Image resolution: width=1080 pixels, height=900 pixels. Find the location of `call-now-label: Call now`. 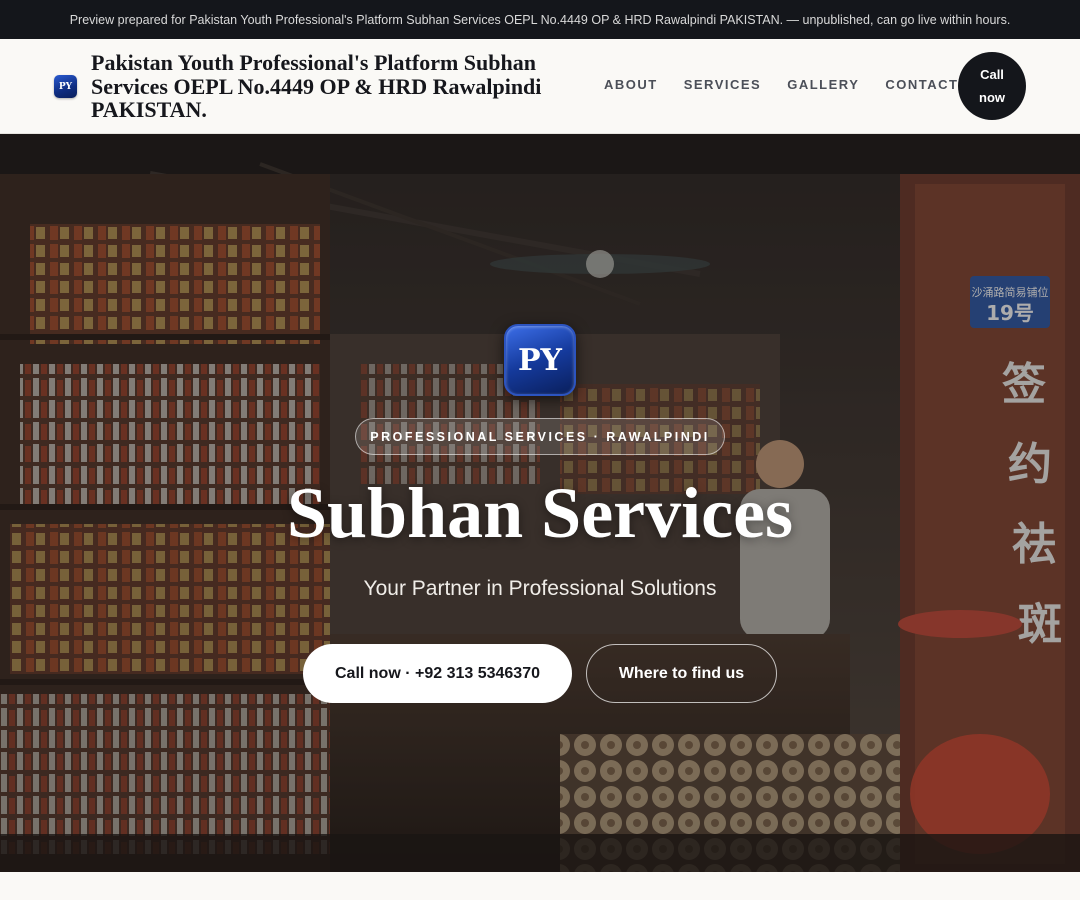

call-now-label: Call now is located at coordinates (992, 86).